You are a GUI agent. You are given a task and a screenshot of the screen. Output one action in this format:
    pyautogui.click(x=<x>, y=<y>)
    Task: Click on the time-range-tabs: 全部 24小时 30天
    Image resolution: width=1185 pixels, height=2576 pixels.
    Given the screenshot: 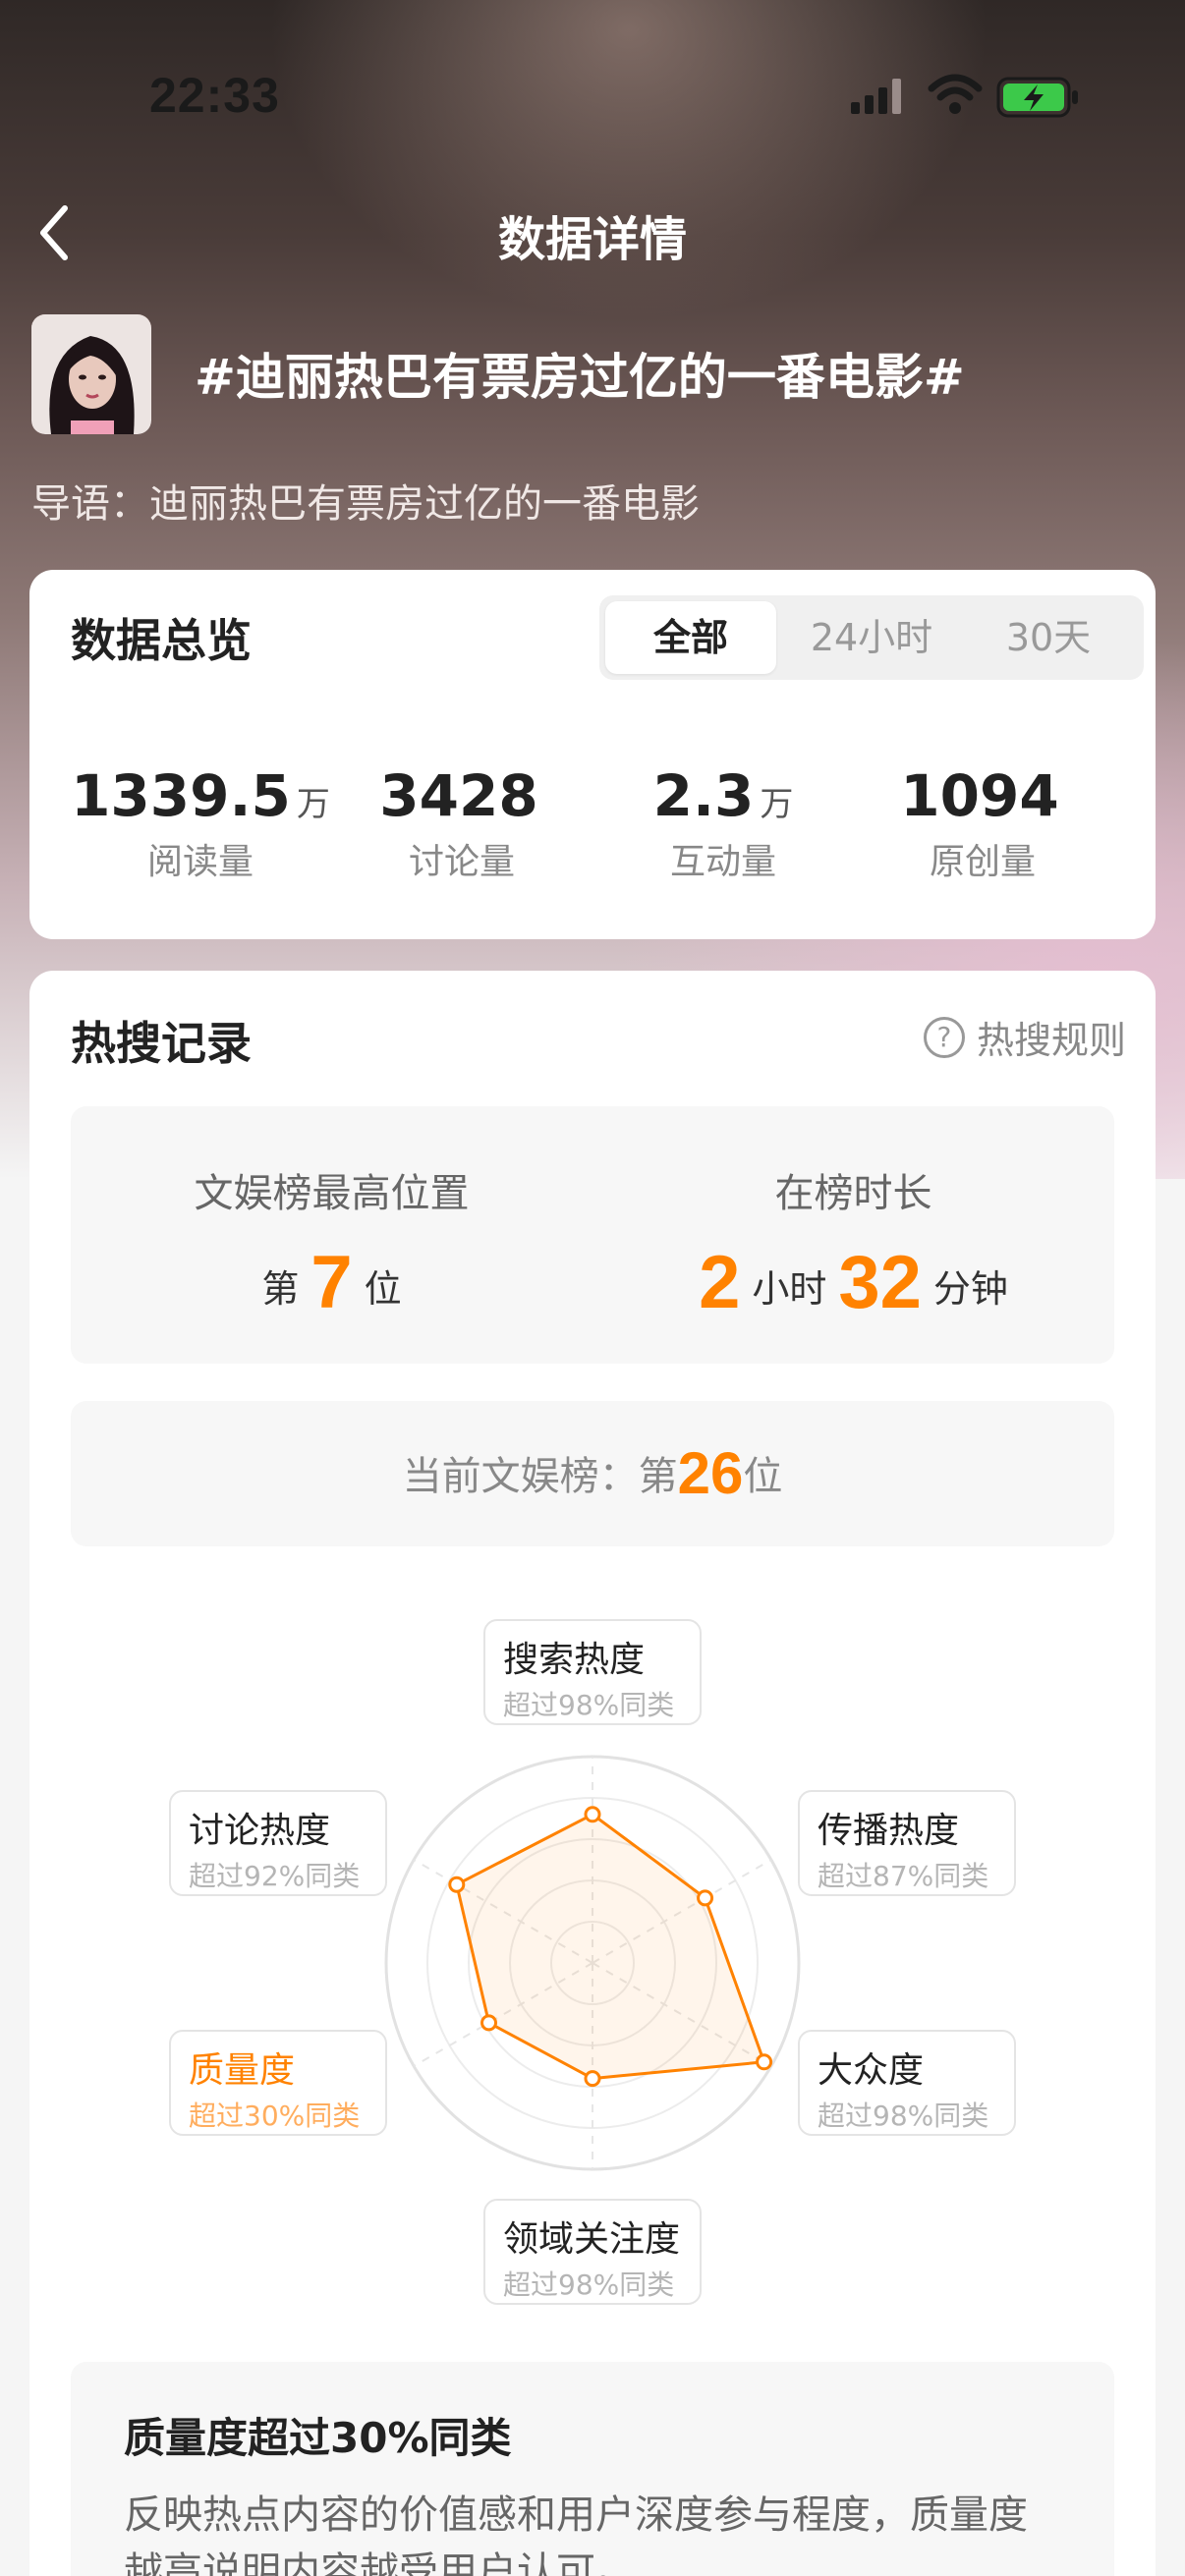 What is the action you would take?
    pyautogui.click(x=872, y=637)
    